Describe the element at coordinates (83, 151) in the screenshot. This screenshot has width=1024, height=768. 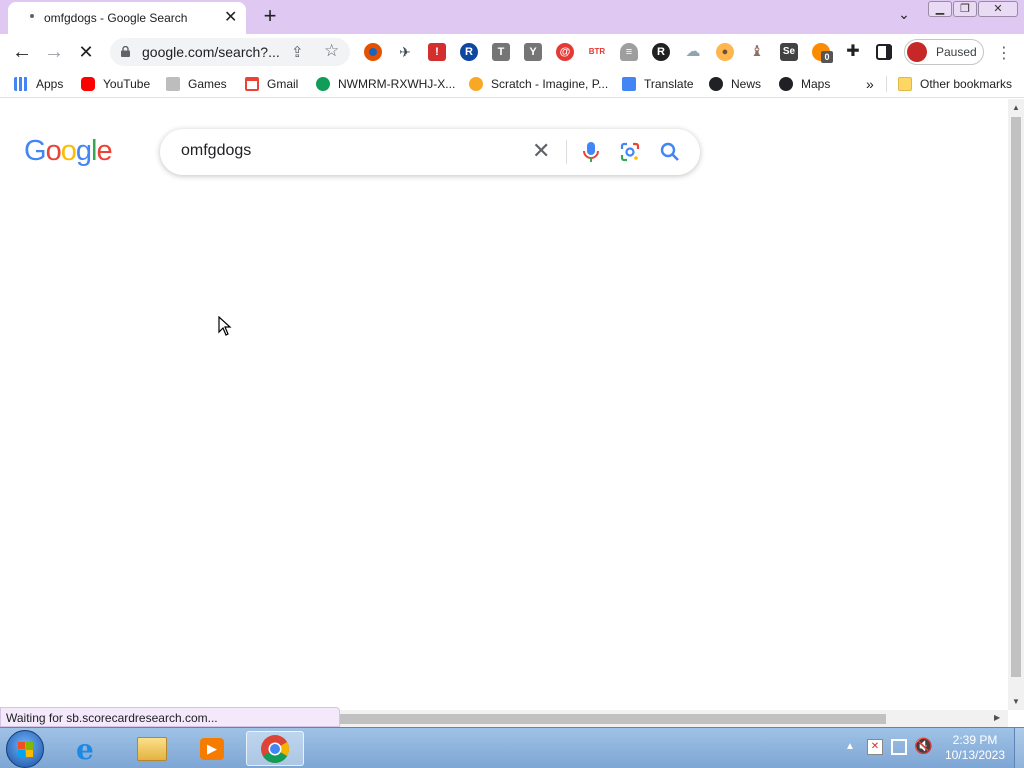
I see `logo-letter: g` at that location.